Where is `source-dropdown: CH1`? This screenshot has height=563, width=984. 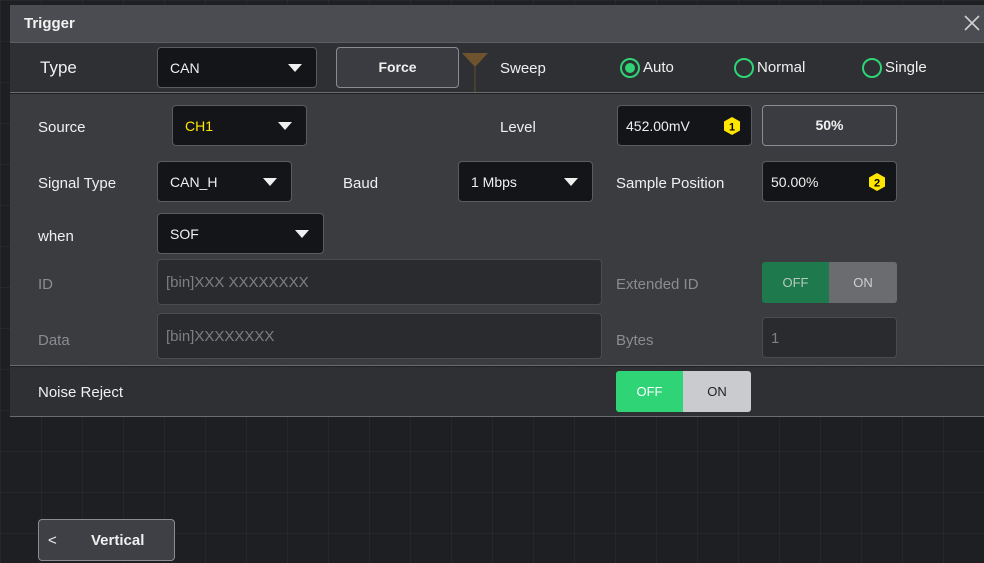
source-dropdown: CH1 is located at coordinates (239, 125).